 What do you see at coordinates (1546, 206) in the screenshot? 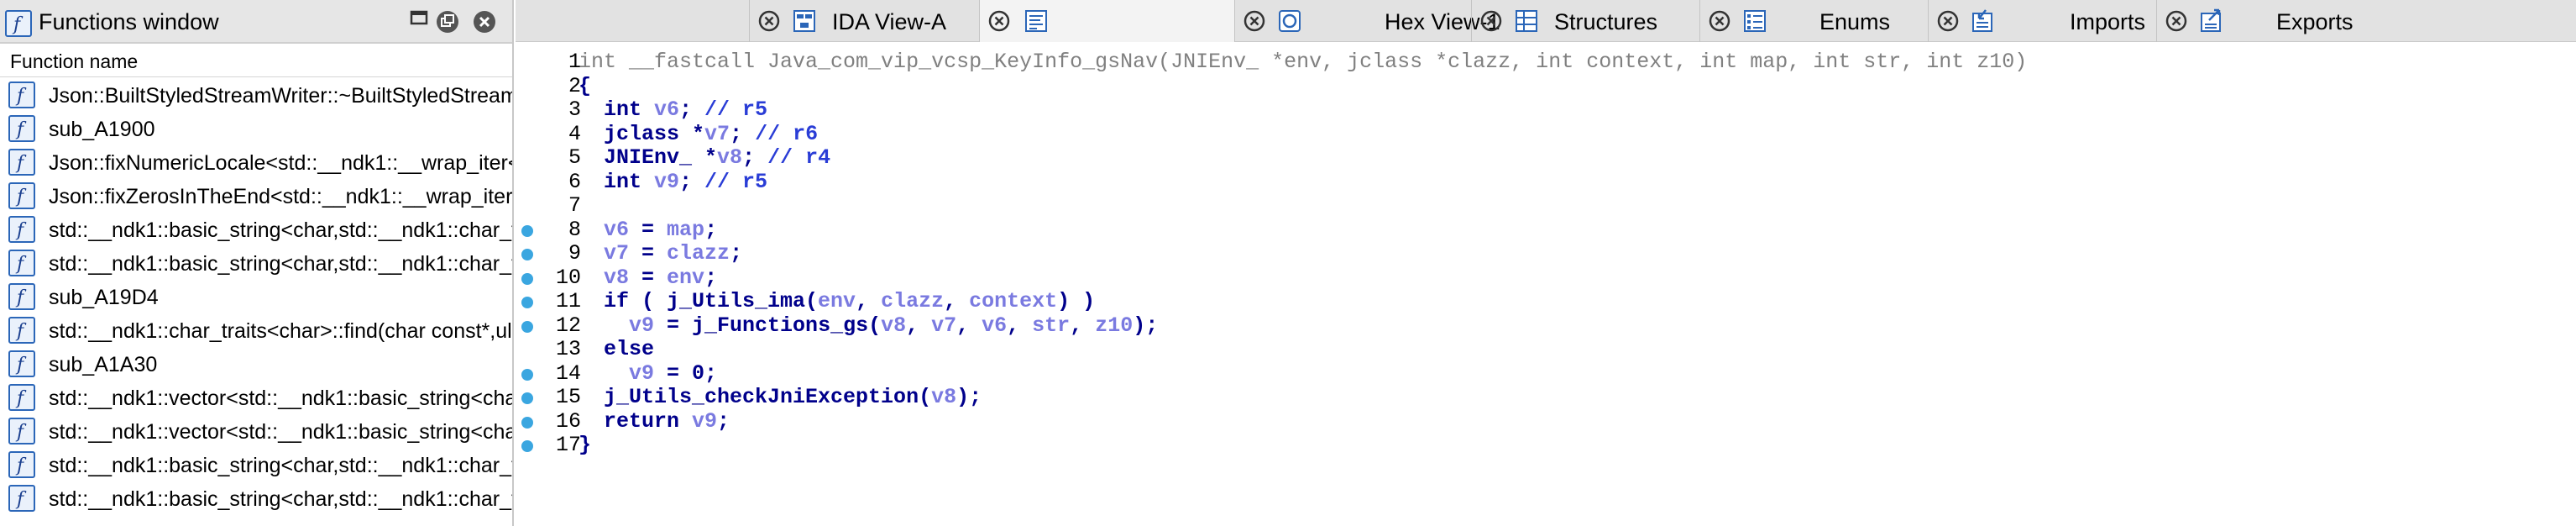
I see `code-line: 7` at bounding box center [1546, 206].